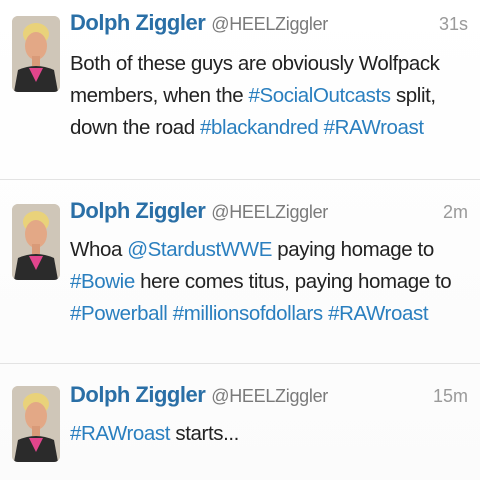  I want to click on timestamp: 2m, so click(455, 212).